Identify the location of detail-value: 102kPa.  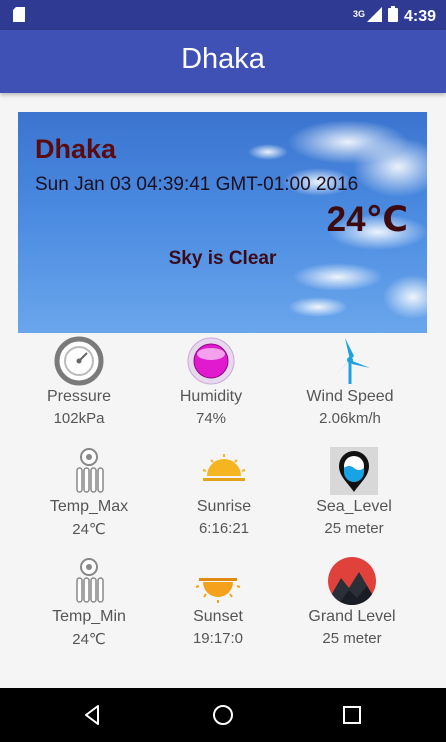
(79, 418).